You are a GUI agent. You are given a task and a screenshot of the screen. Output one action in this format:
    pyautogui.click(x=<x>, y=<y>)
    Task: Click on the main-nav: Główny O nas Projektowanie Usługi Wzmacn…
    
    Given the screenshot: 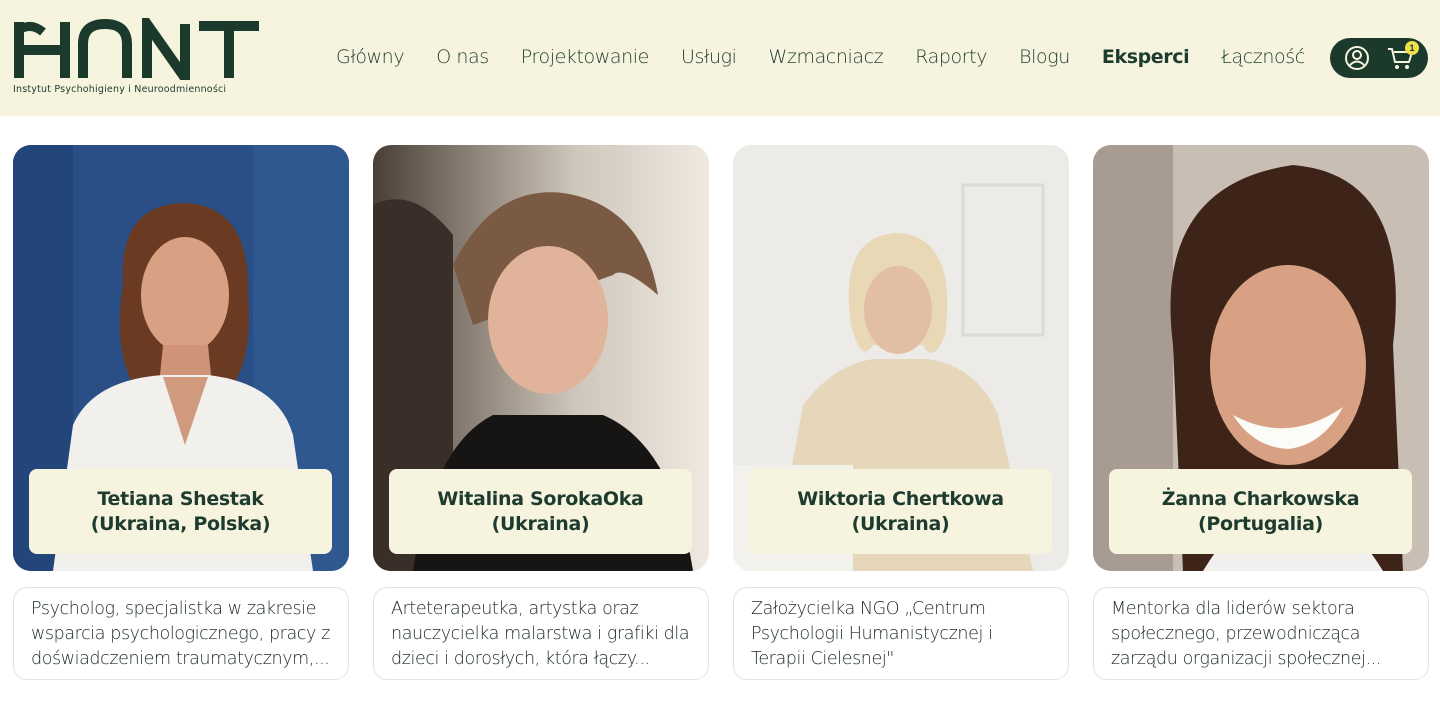 What is the action you would take?
    pyautogui.click(x=836, y=57)
    